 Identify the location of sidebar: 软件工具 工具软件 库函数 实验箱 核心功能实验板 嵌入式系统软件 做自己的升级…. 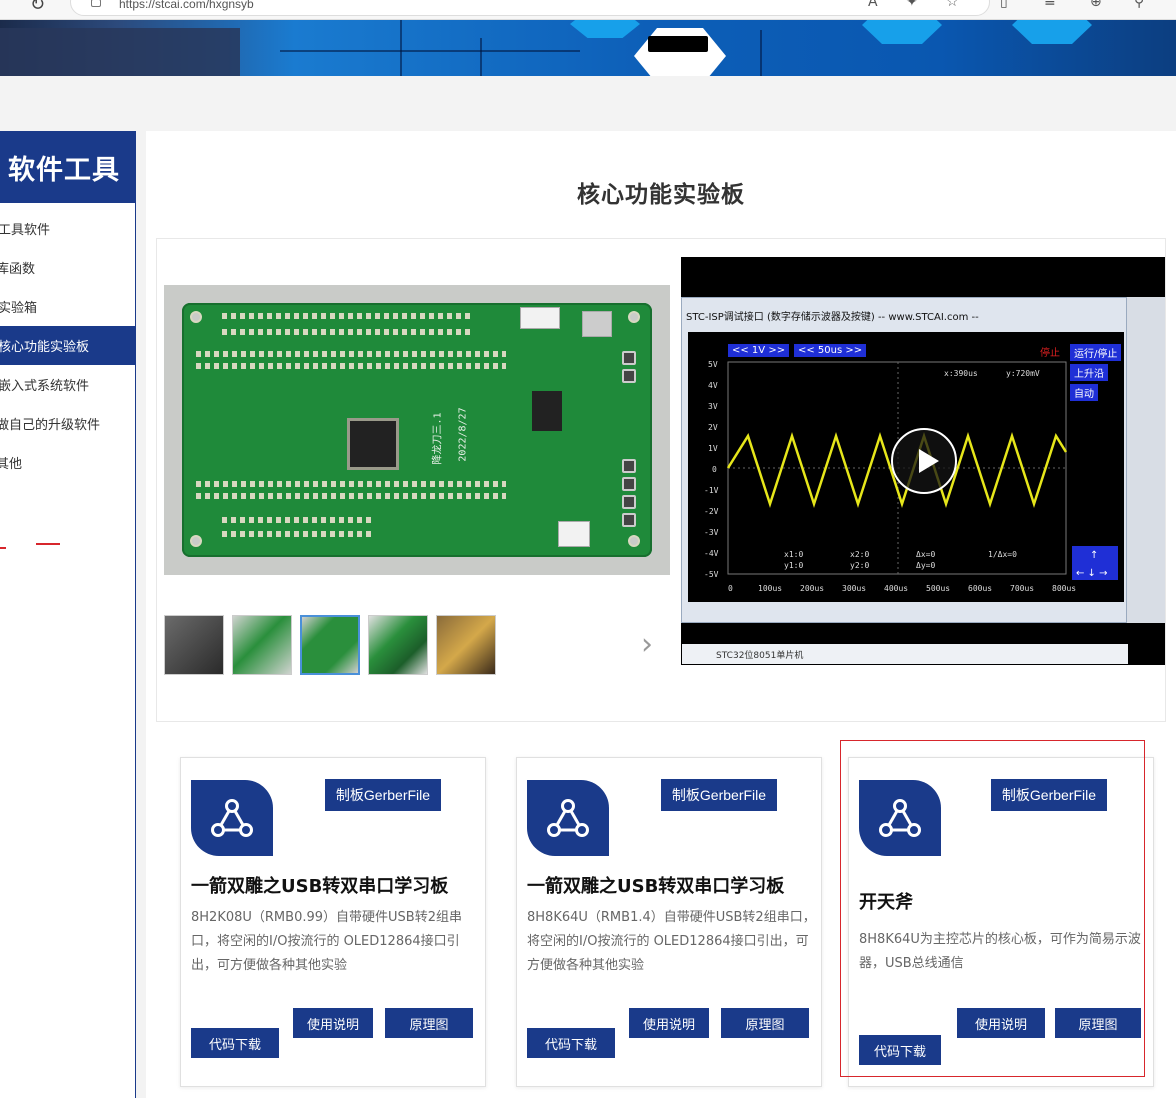
(68, 614).